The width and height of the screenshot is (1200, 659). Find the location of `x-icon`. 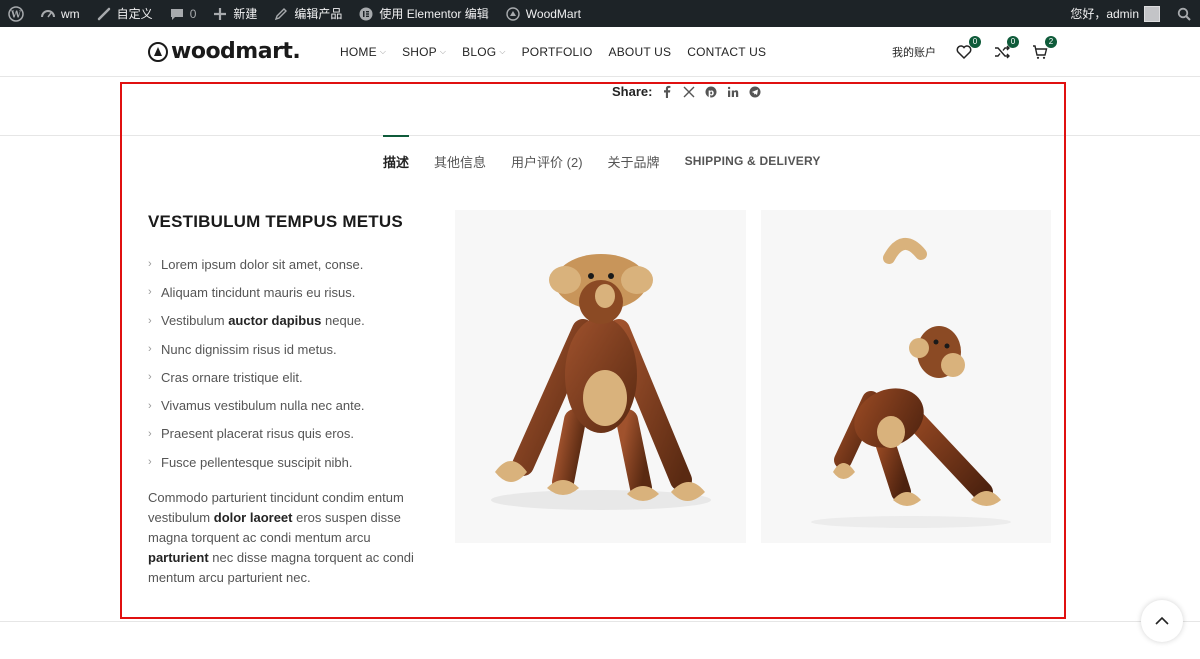

x-icon is located at coordinates (689, 92).